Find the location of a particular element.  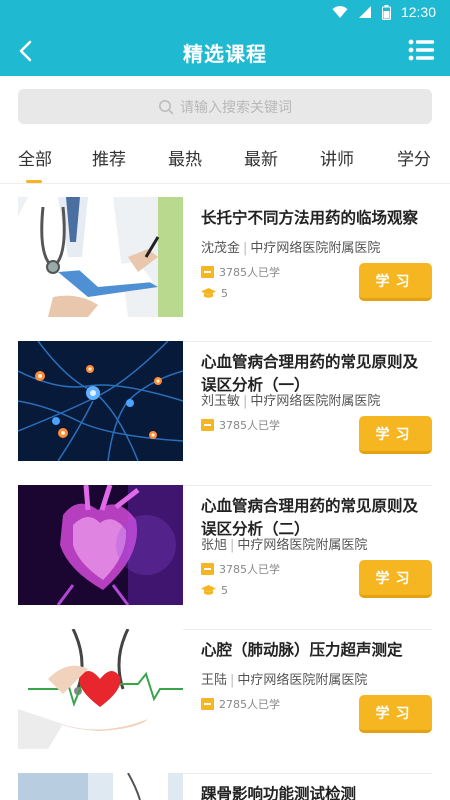

course-title: 踝骨影响功能测试检测 is located at coordinates (279, 792).